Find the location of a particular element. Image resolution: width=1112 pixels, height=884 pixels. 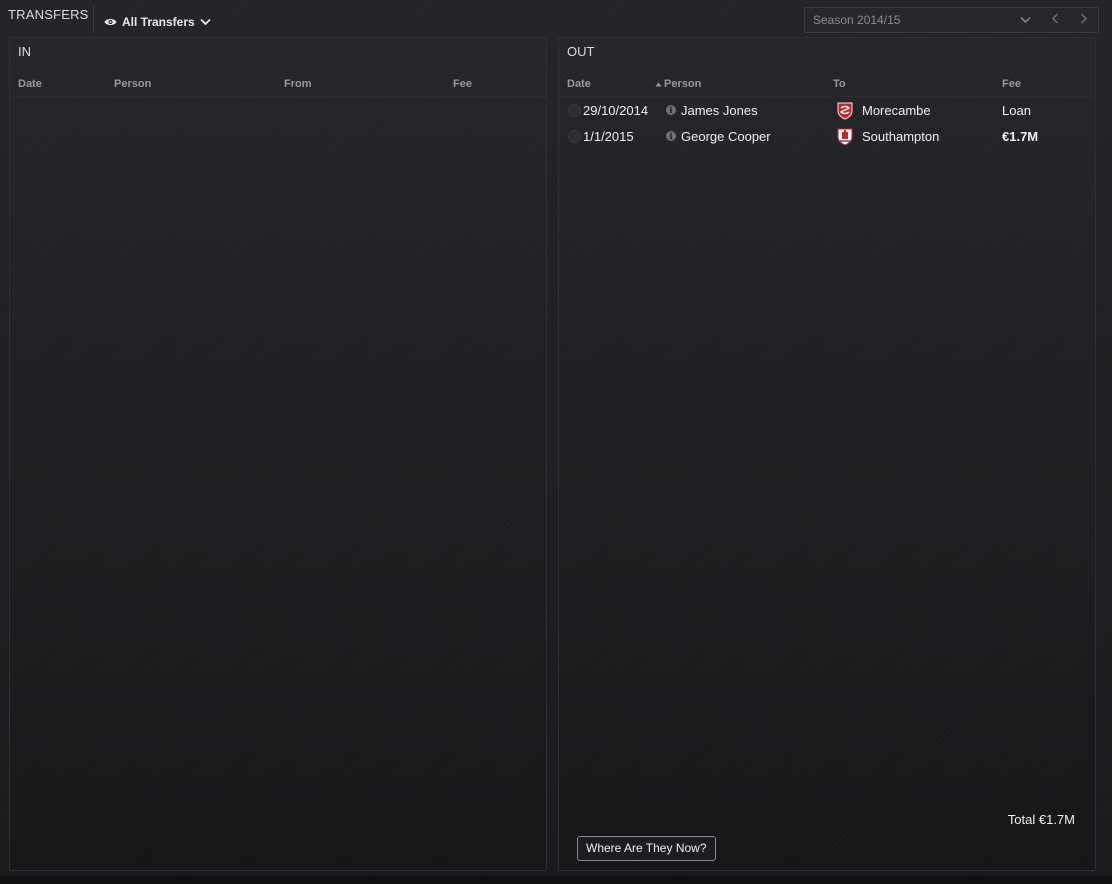

chevron-right-icon is located at coordinates (1084, 20).